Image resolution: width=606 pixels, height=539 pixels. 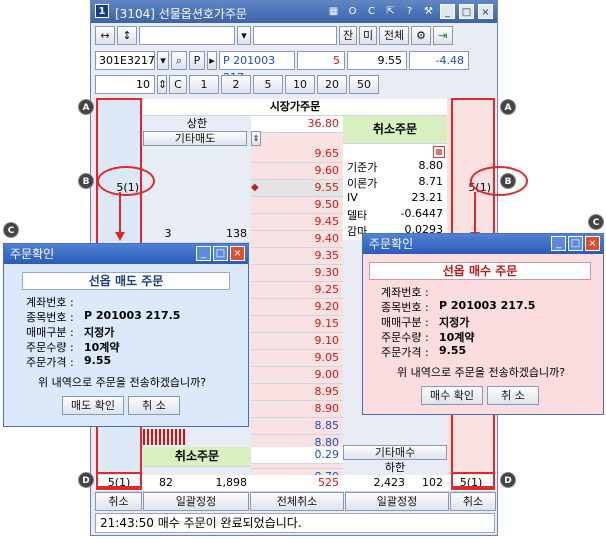 I want to click on wrench-icon: ⚒, so click(x=428, y=11).